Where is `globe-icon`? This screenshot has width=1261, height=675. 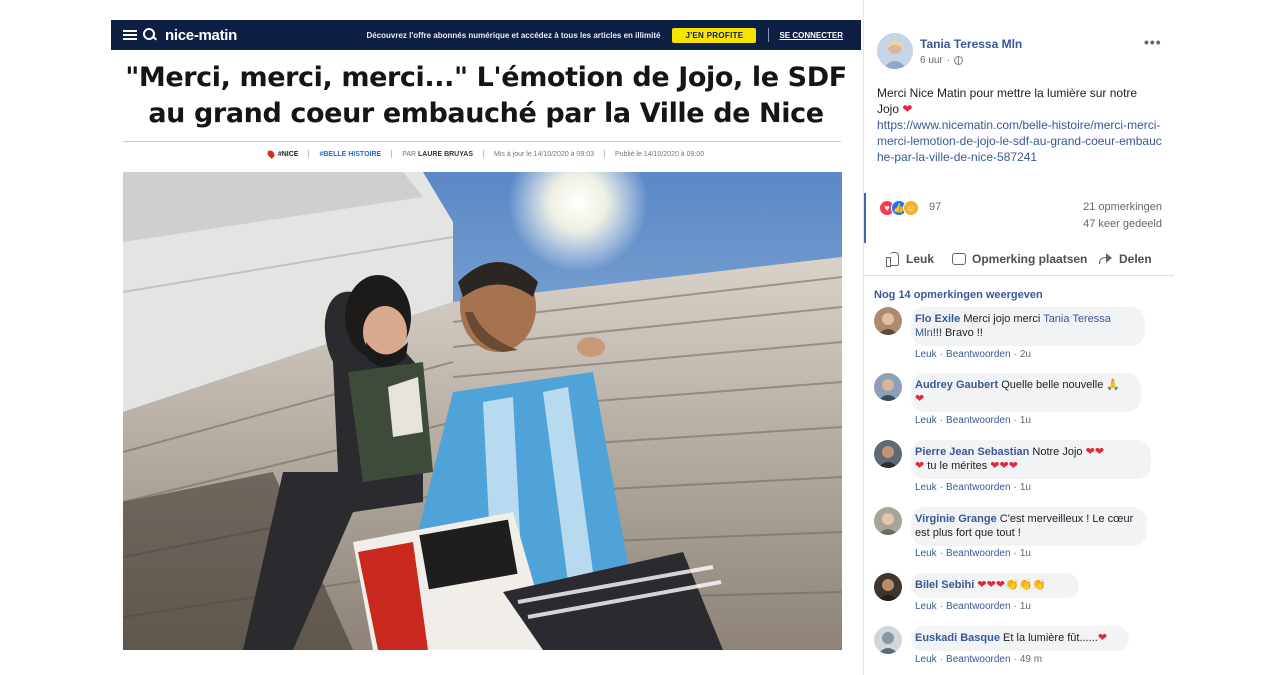
globe-icon is located at coordinates (959, 60).